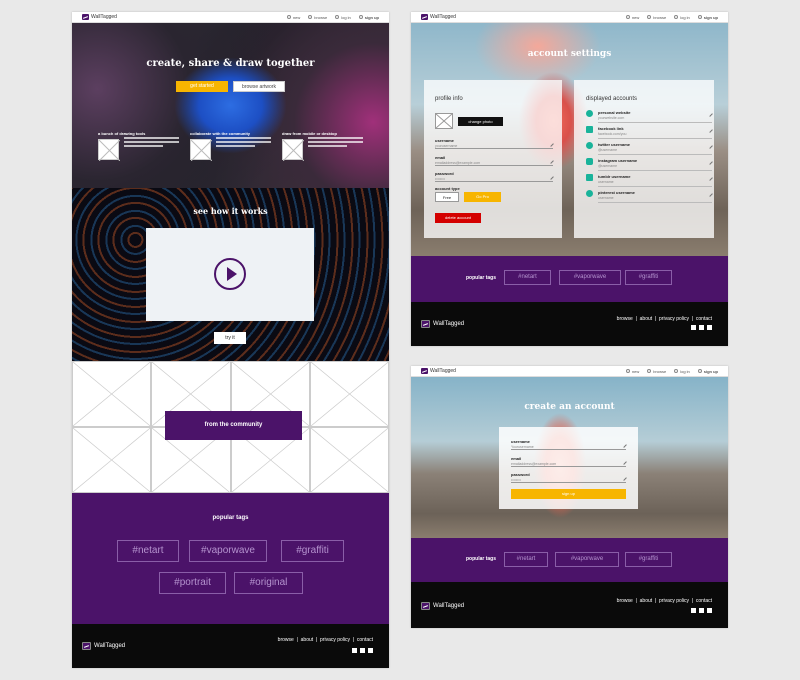  What do you see at coordinates (699, 17) in the screenshot?
I see `signup-icon` at bounding box center [699, 17].